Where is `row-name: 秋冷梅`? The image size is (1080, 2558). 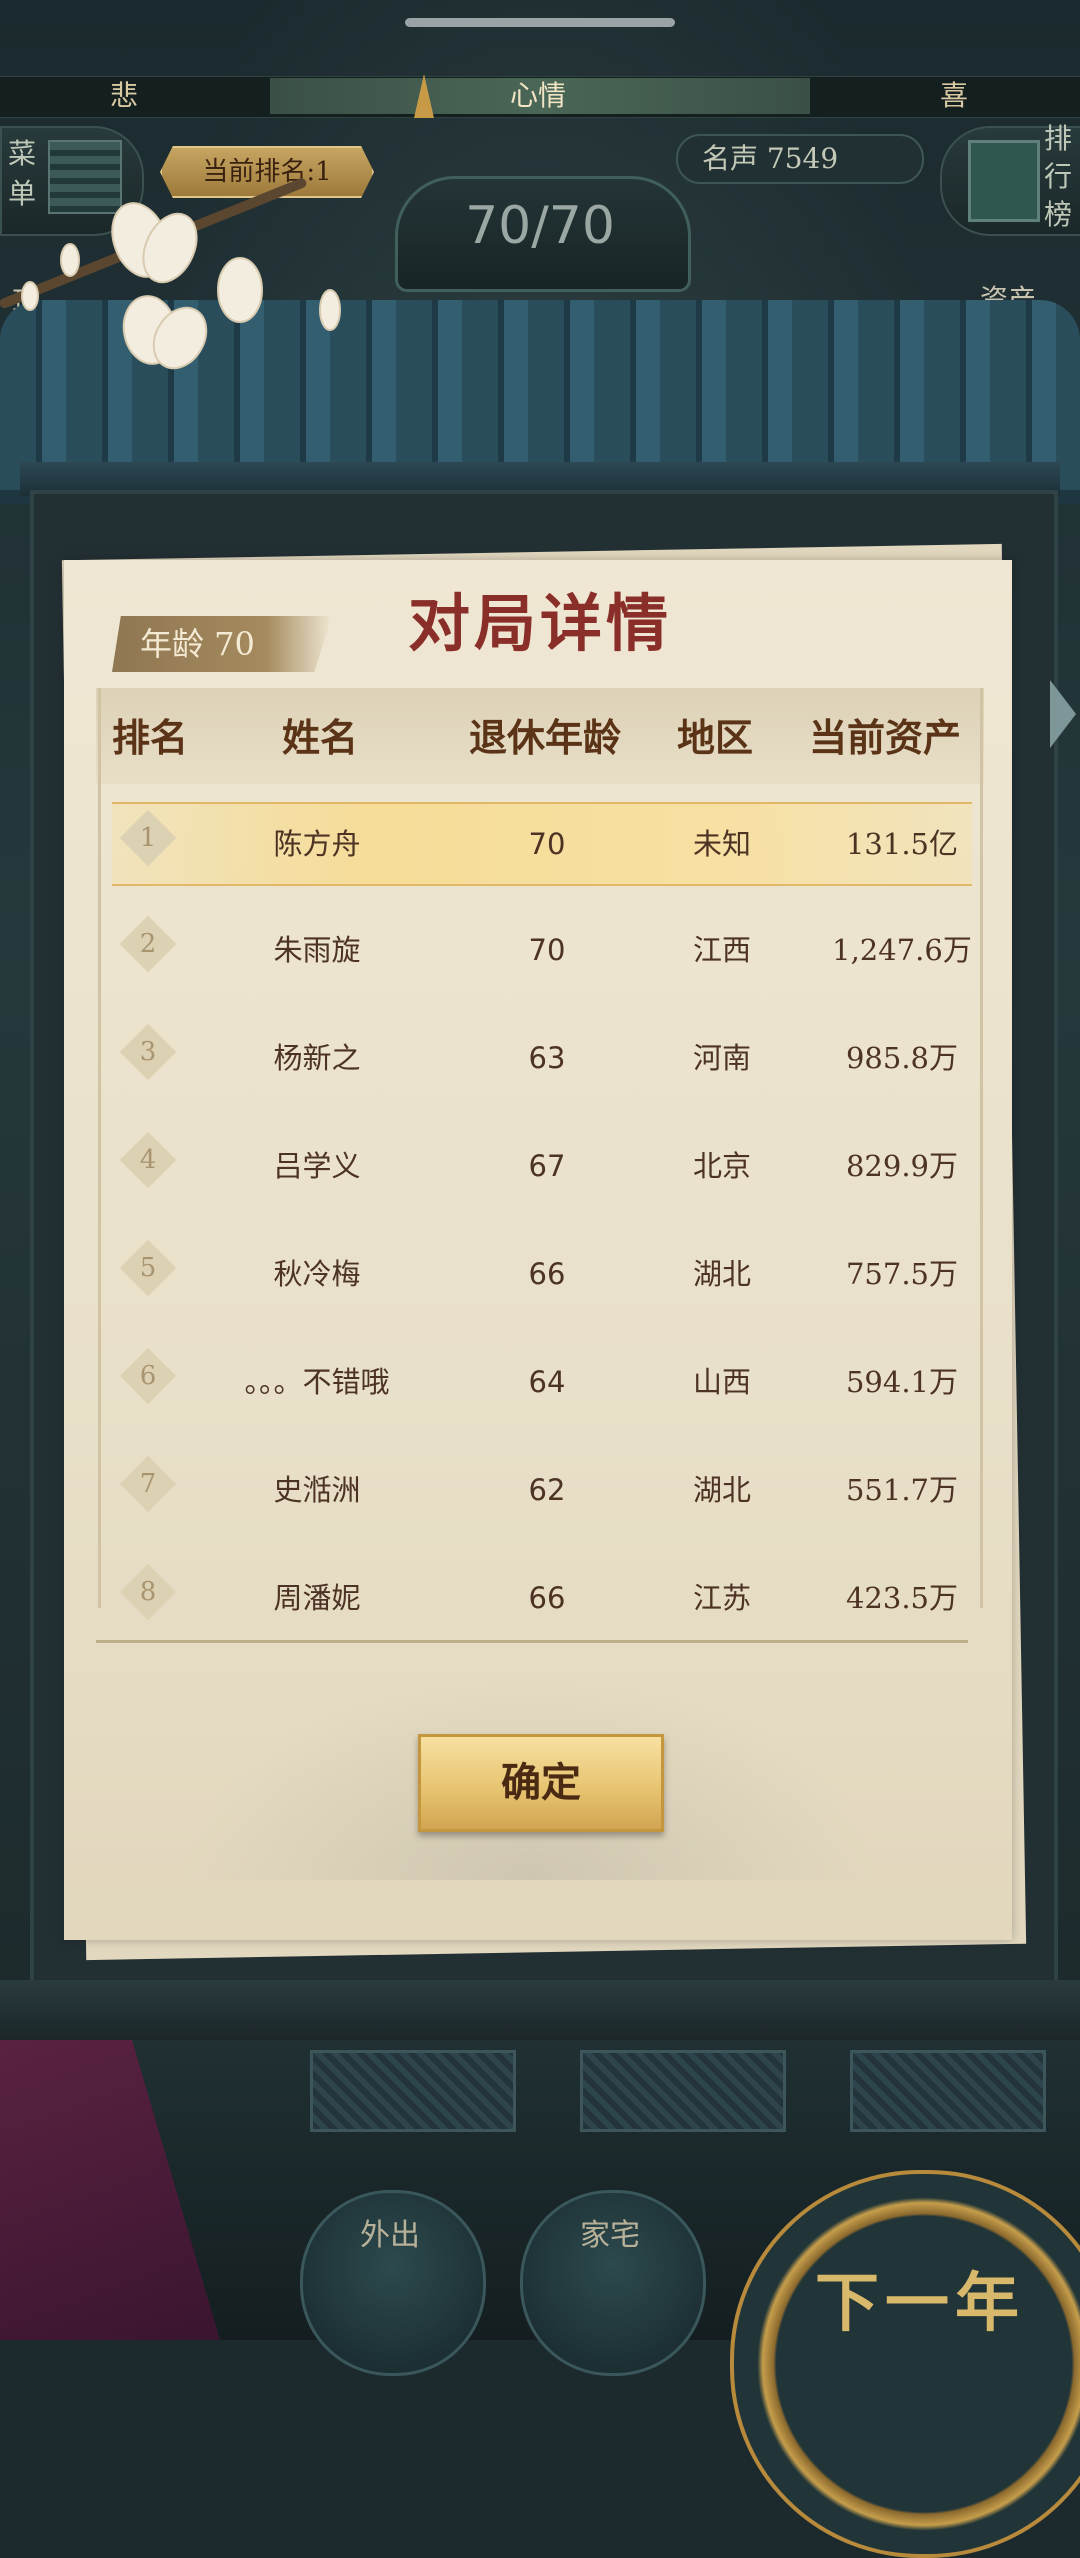
row-name: 秋冷梅 is located at coordinates (317, 1274).